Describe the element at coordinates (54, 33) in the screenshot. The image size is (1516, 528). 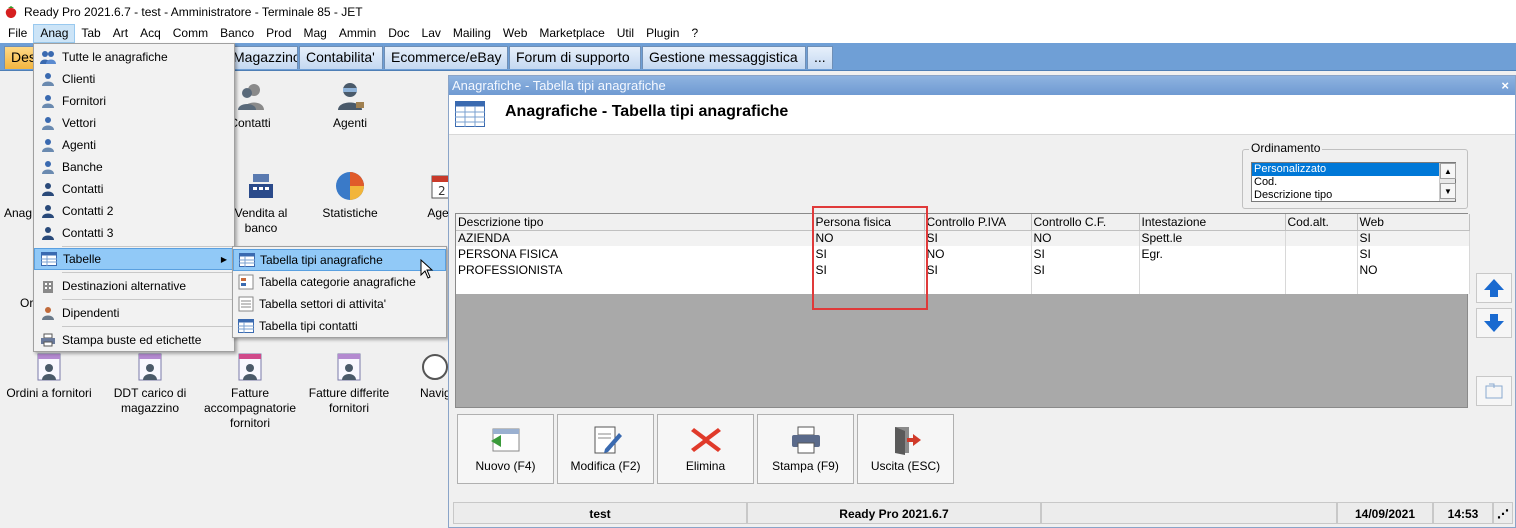
I see `menu-anag: Anag` at that location.